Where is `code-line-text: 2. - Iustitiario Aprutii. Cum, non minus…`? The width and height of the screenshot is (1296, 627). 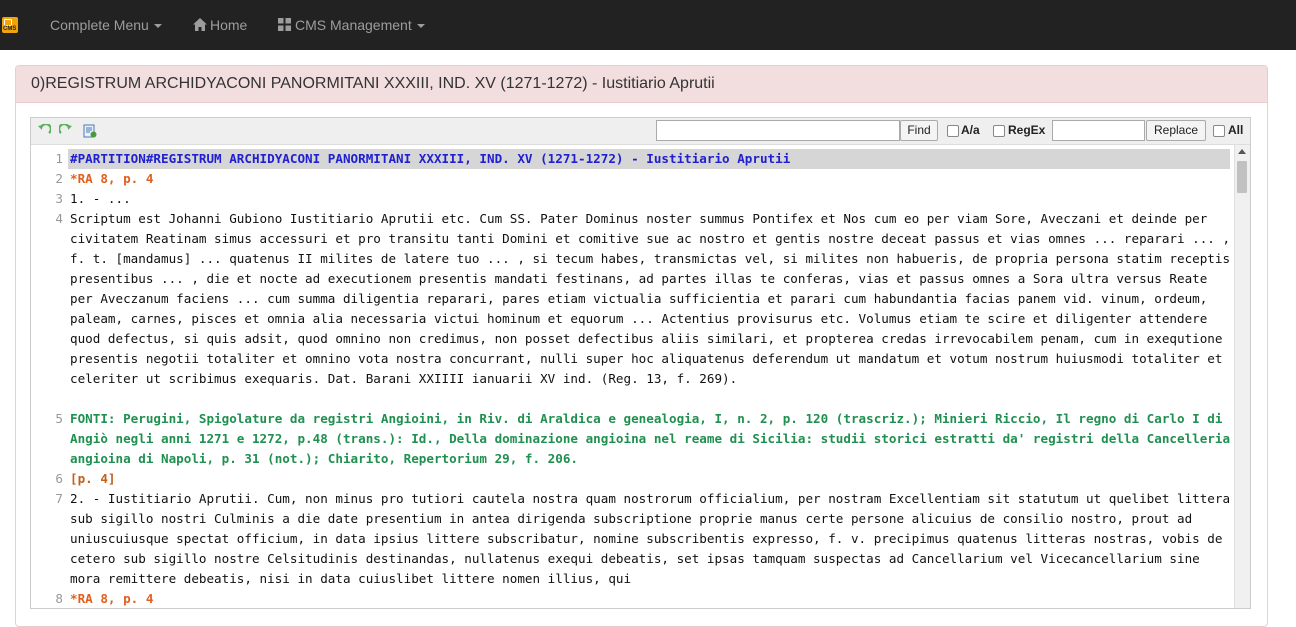 code-line-text: 2. - Iustitiario Aprutii. Cum, non minus… is located at coordinates (652, 539).